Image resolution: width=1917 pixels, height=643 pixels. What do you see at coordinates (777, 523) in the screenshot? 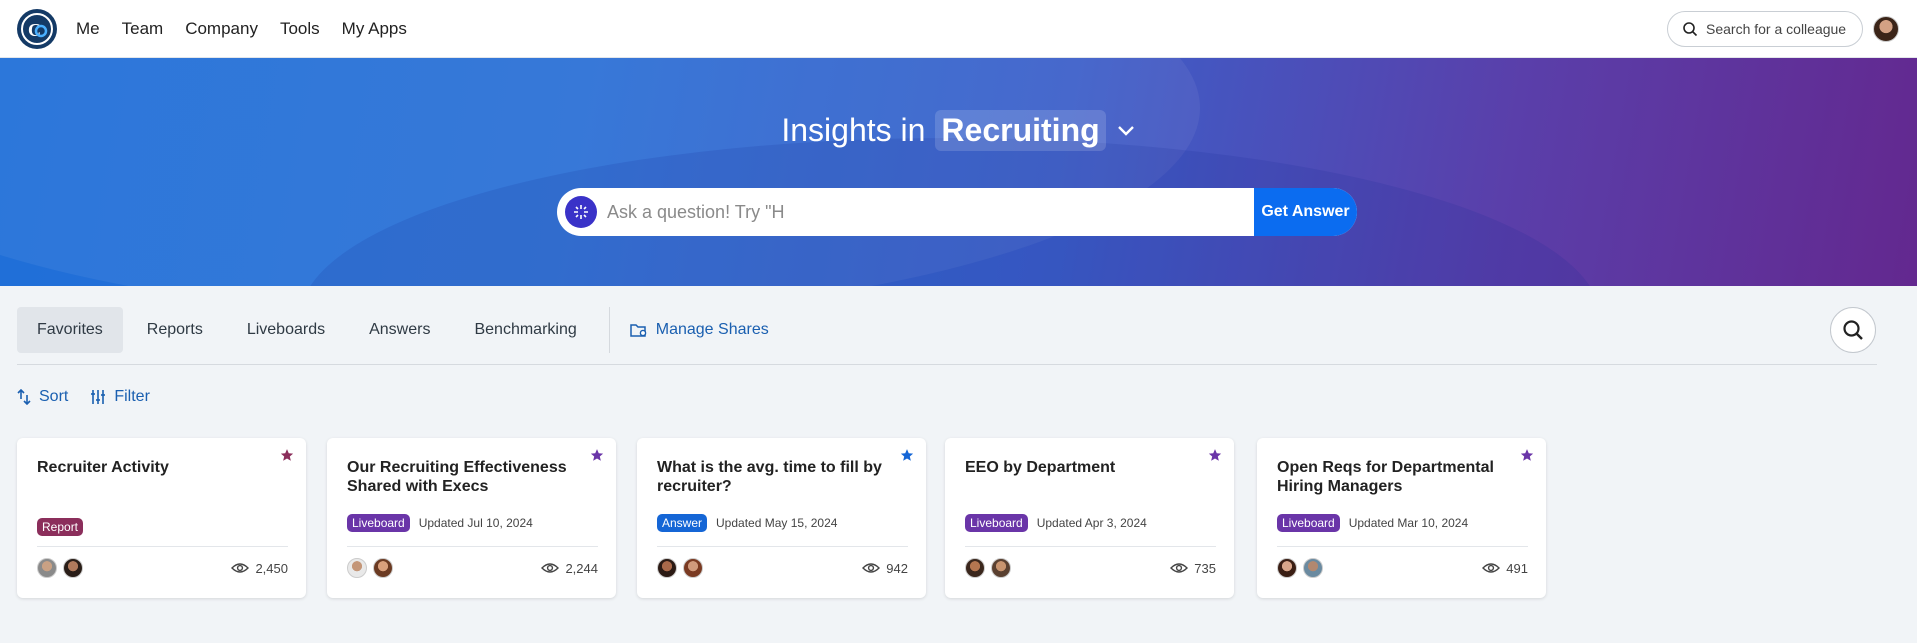
I see `updated-date: Updated May 15, 2024` at bounding box center [777, 523].